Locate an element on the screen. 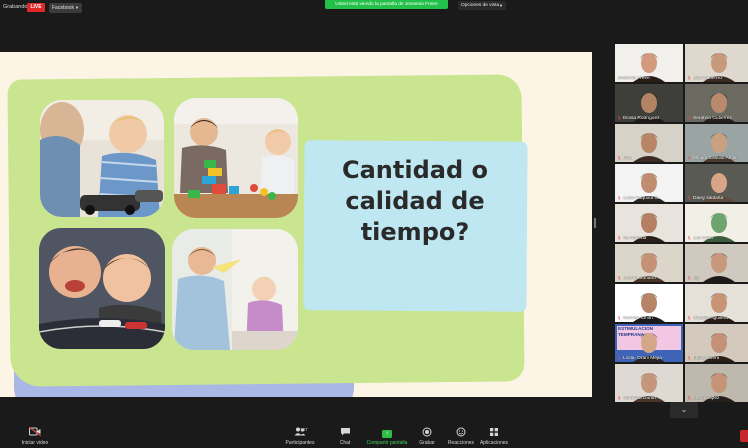  participant-tile: 🎙 Claudia Aguilera is located at coordinates (716, 303).